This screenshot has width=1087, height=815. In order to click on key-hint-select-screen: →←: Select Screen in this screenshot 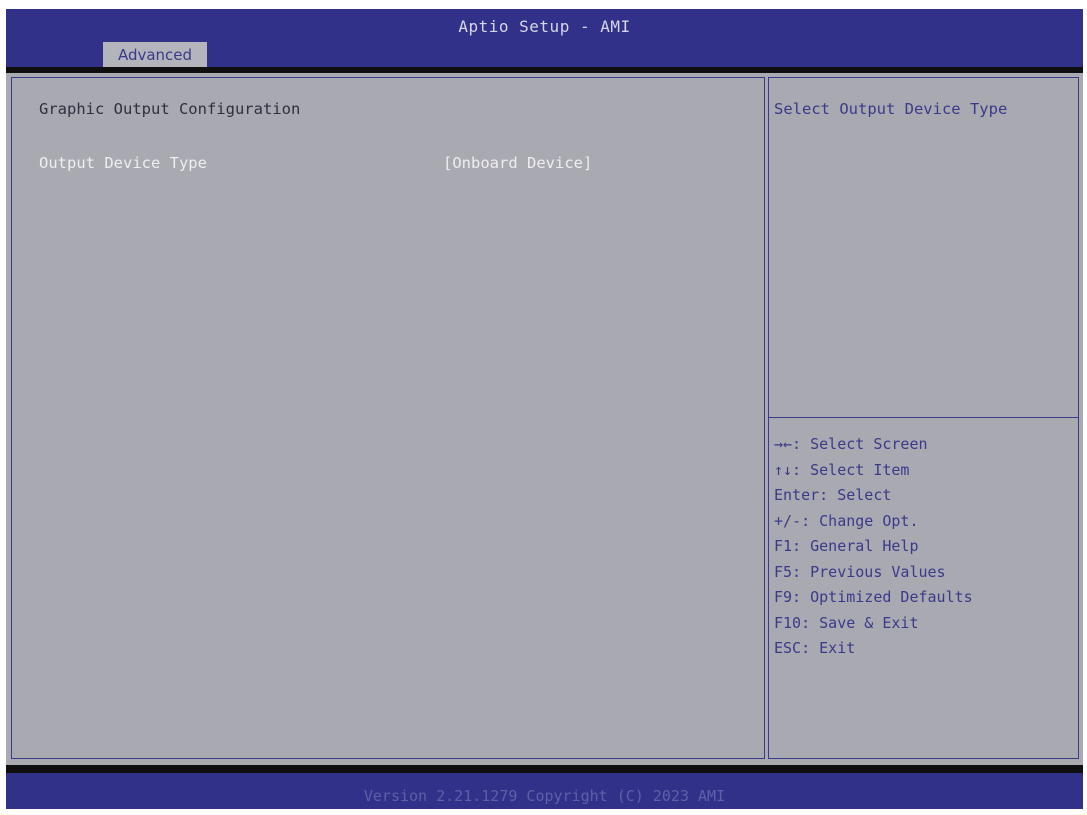, I will do `click(851, 444)`.